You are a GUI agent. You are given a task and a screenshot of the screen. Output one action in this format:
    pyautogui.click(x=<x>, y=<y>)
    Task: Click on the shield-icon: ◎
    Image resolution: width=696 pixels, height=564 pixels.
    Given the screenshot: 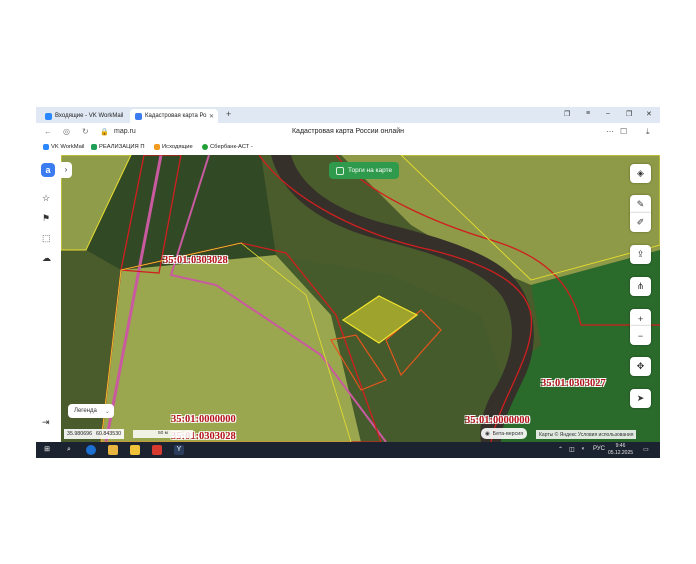 What is the action you would take?
    pyautogui.click(x=66, y=131)
    